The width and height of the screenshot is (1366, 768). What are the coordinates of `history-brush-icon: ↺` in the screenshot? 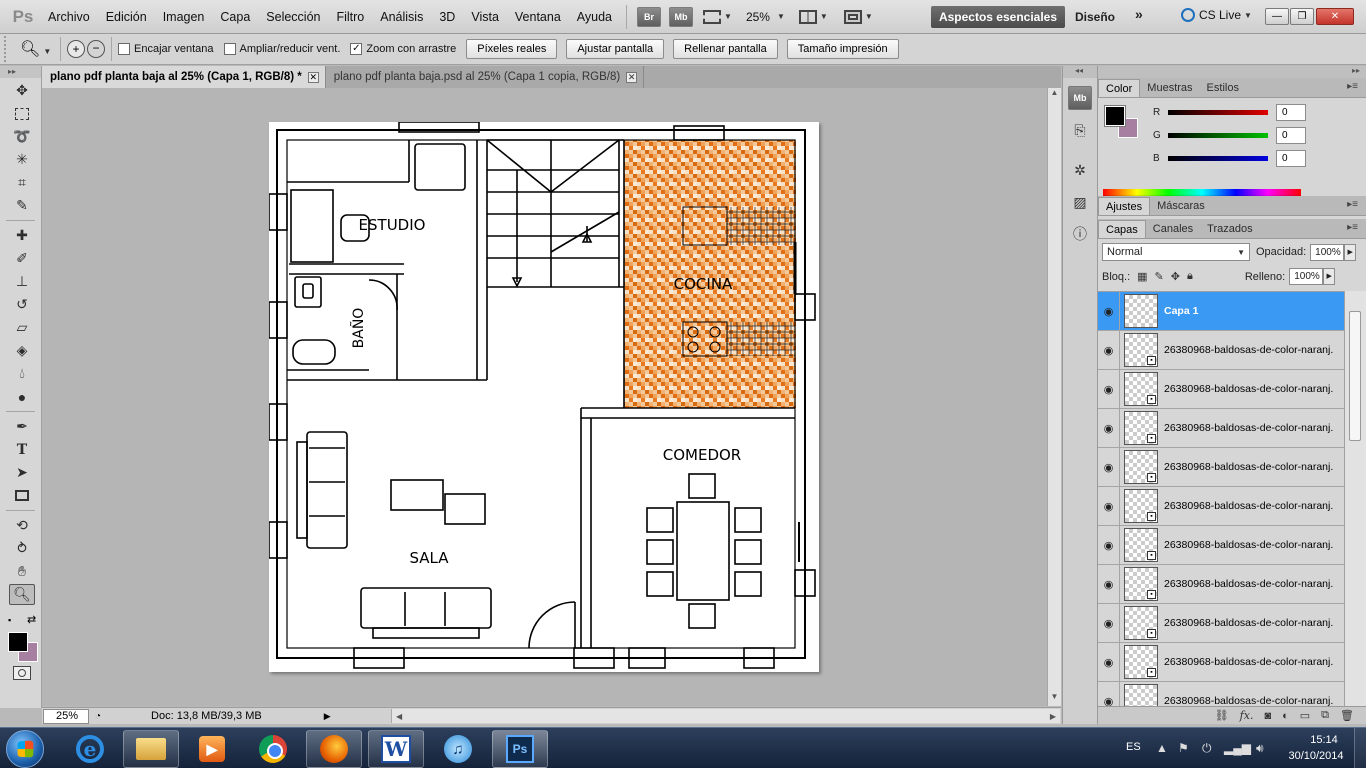 It's located at (22, 304).